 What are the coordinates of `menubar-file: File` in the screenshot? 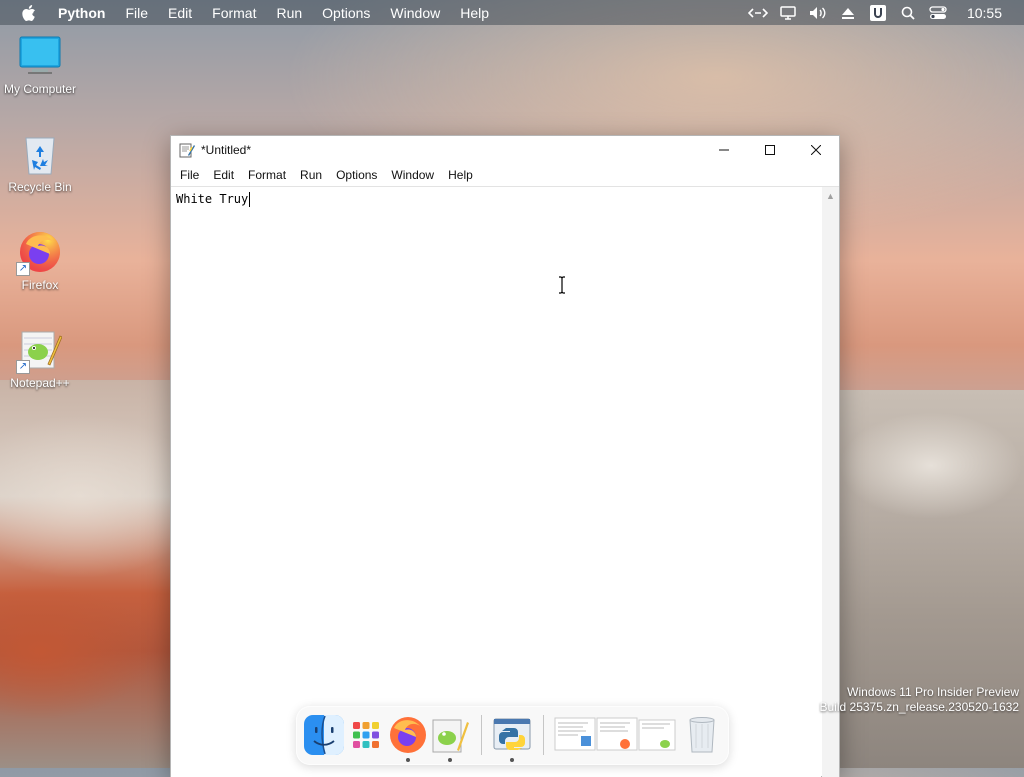 It's located at (136, 12).